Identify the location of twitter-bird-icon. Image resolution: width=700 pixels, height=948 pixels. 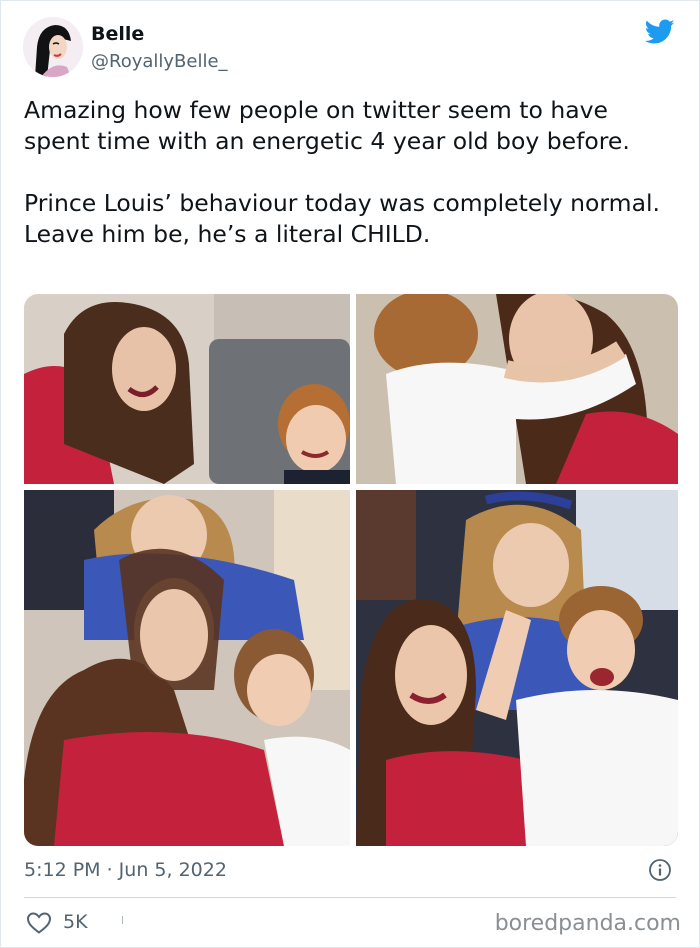
(659, 32).